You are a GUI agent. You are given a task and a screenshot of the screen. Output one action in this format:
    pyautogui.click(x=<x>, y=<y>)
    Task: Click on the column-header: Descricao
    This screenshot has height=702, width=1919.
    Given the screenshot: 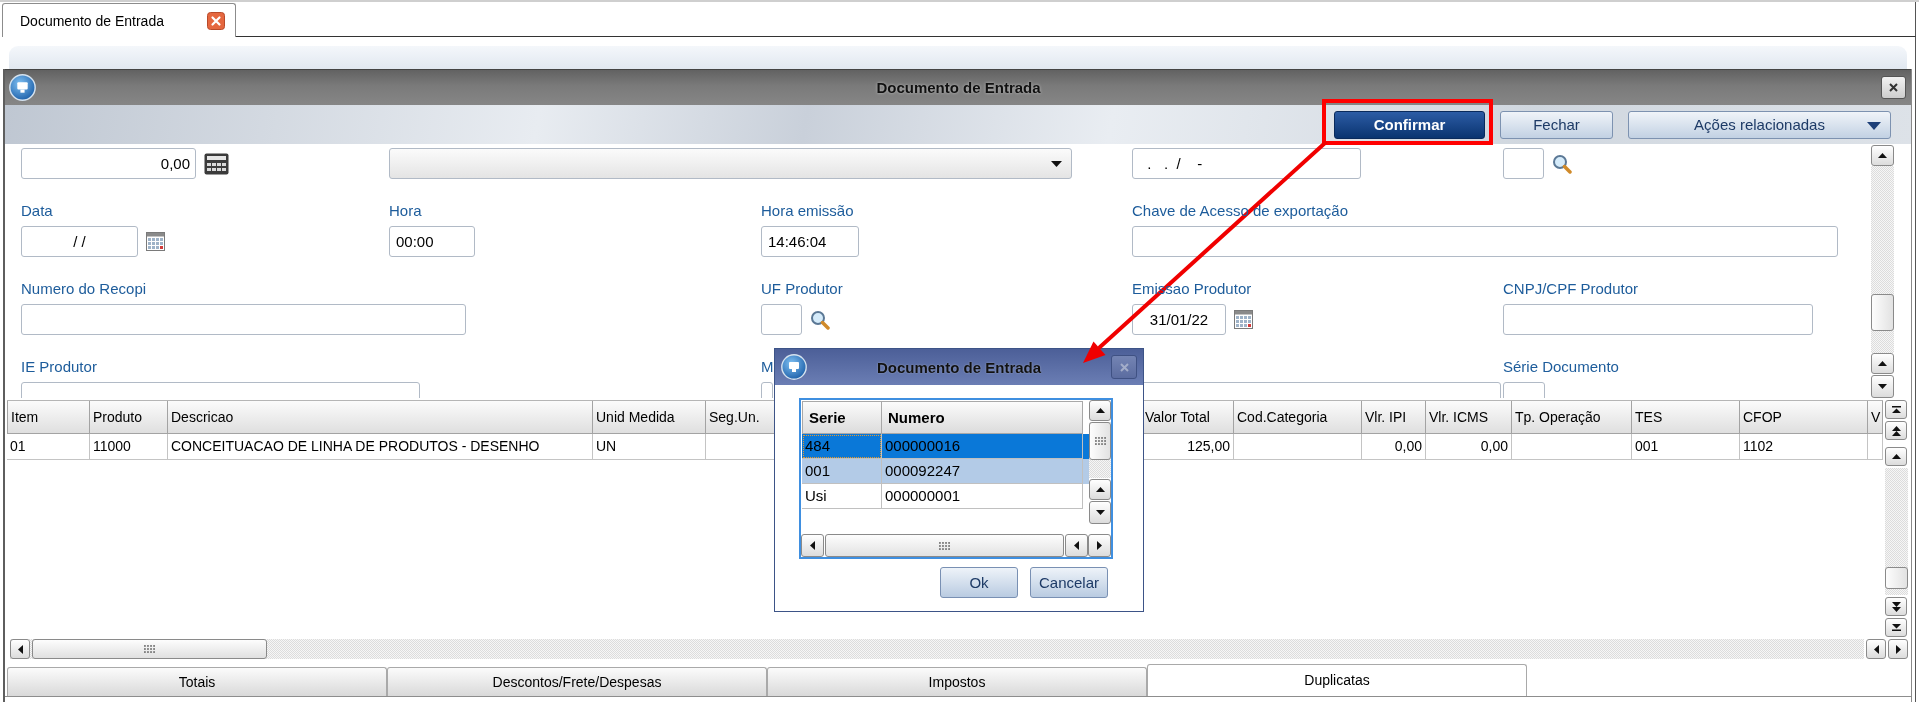 What is the action you would take?
    pyautogui.click(x=380, y=417)
    